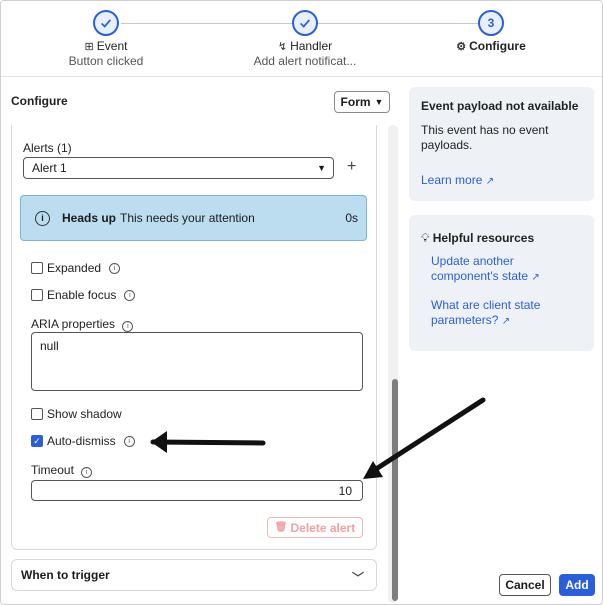 The width and height of the screenshot is (603, 605). I want to click on lightning-icon: ↯, so click(282, 46).